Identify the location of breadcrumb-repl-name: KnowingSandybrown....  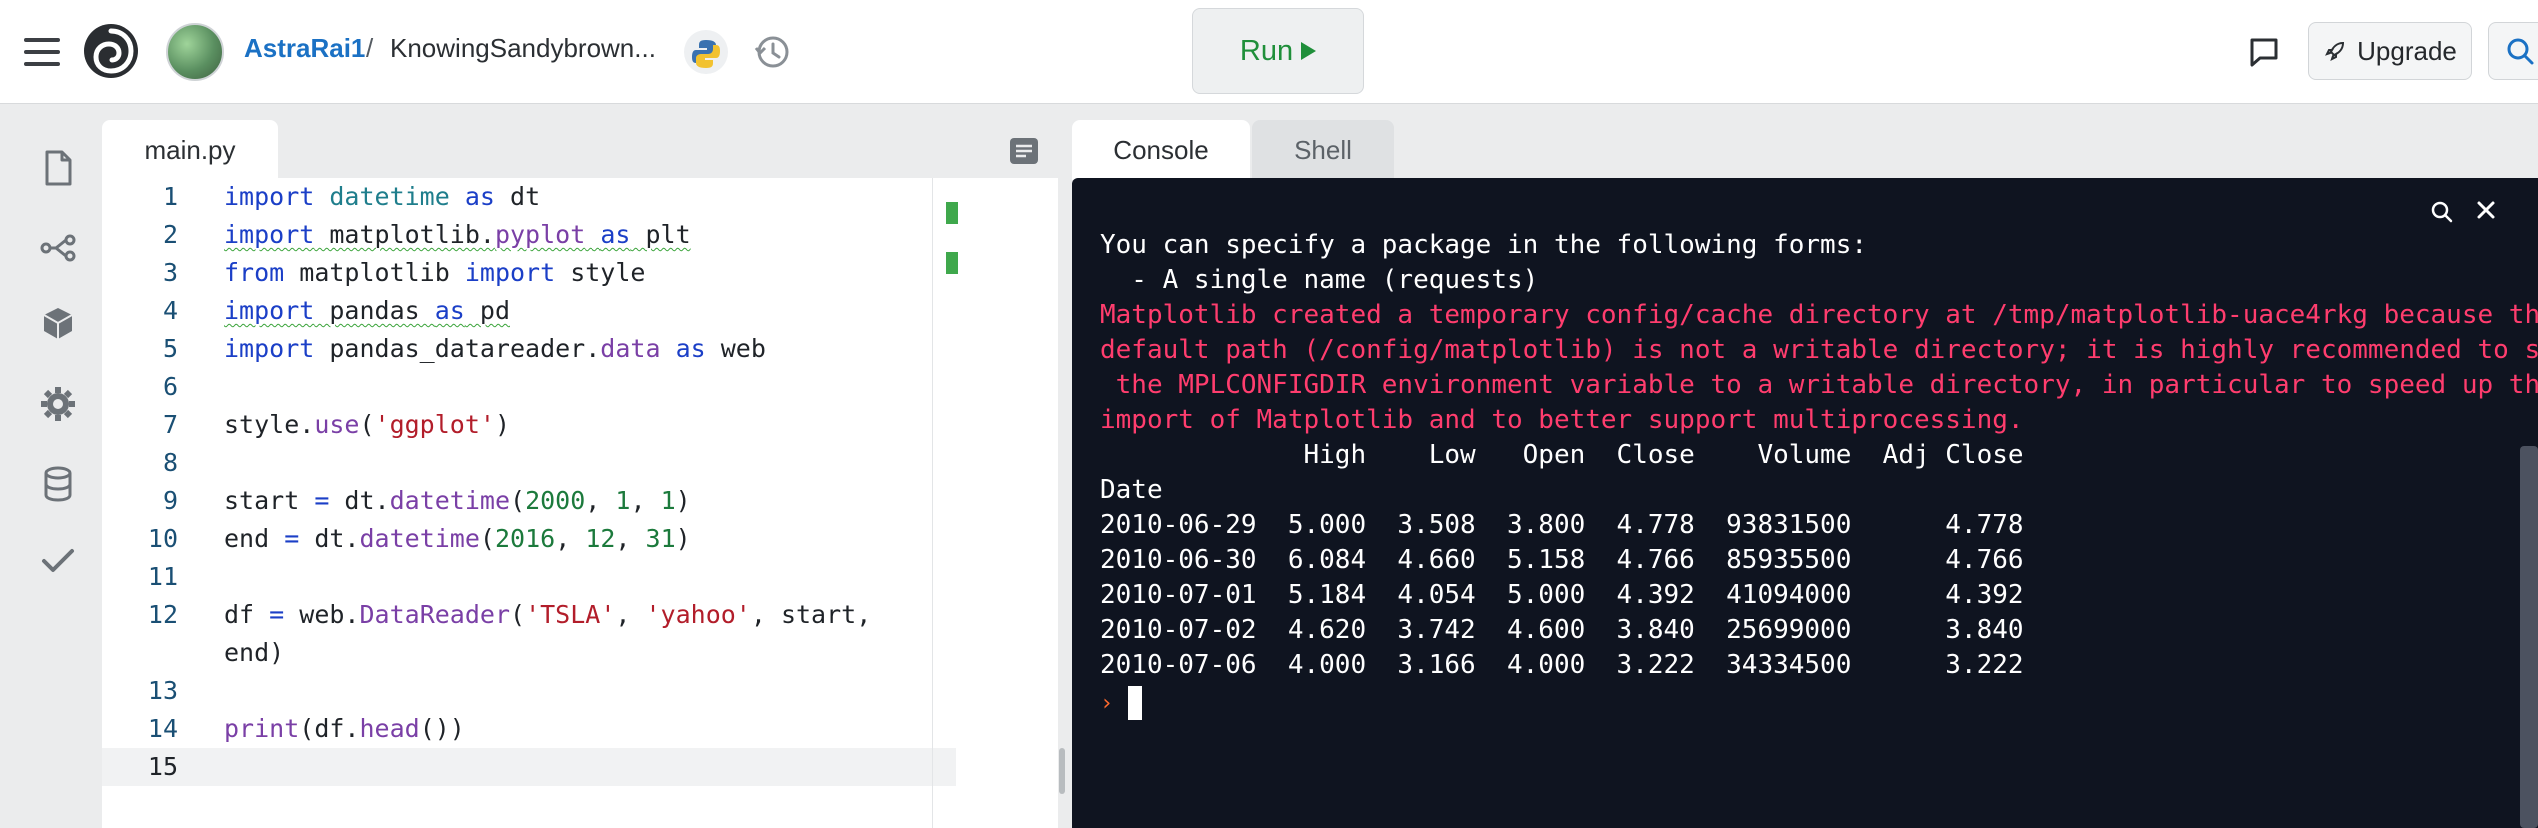
(523, 48).